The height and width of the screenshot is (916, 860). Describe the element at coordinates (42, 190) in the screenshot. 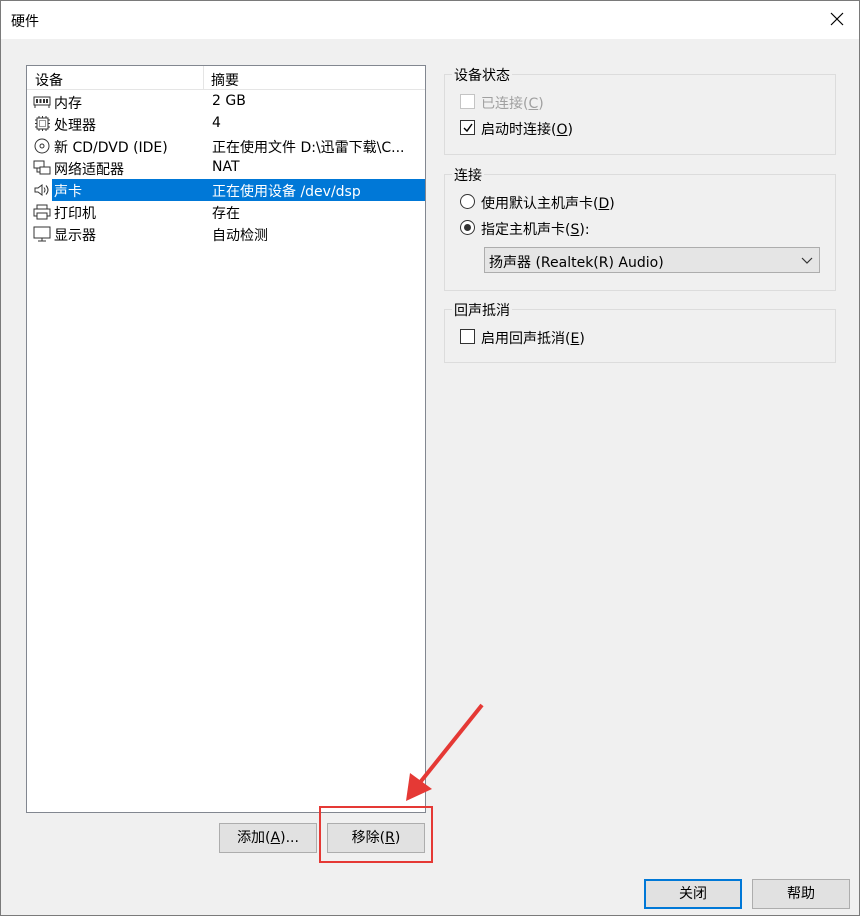

I see `speaker-icon` at that location.